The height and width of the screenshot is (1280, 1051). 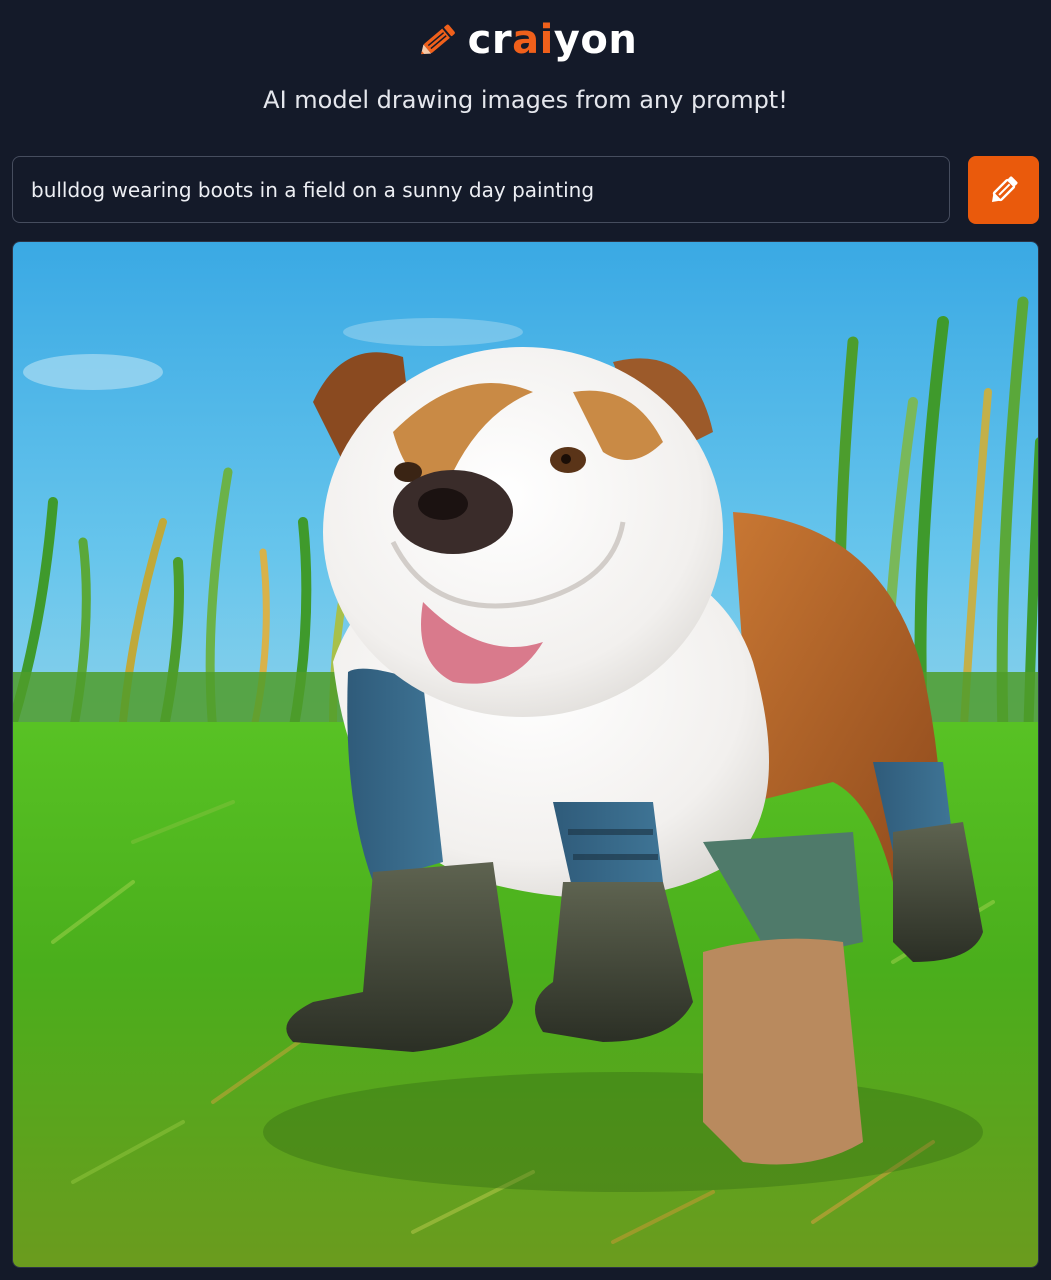 What do you see at coordinates (595, 40) in the screenshot?
I see `logo-text-end: yon` at bounding box center [595, 40].